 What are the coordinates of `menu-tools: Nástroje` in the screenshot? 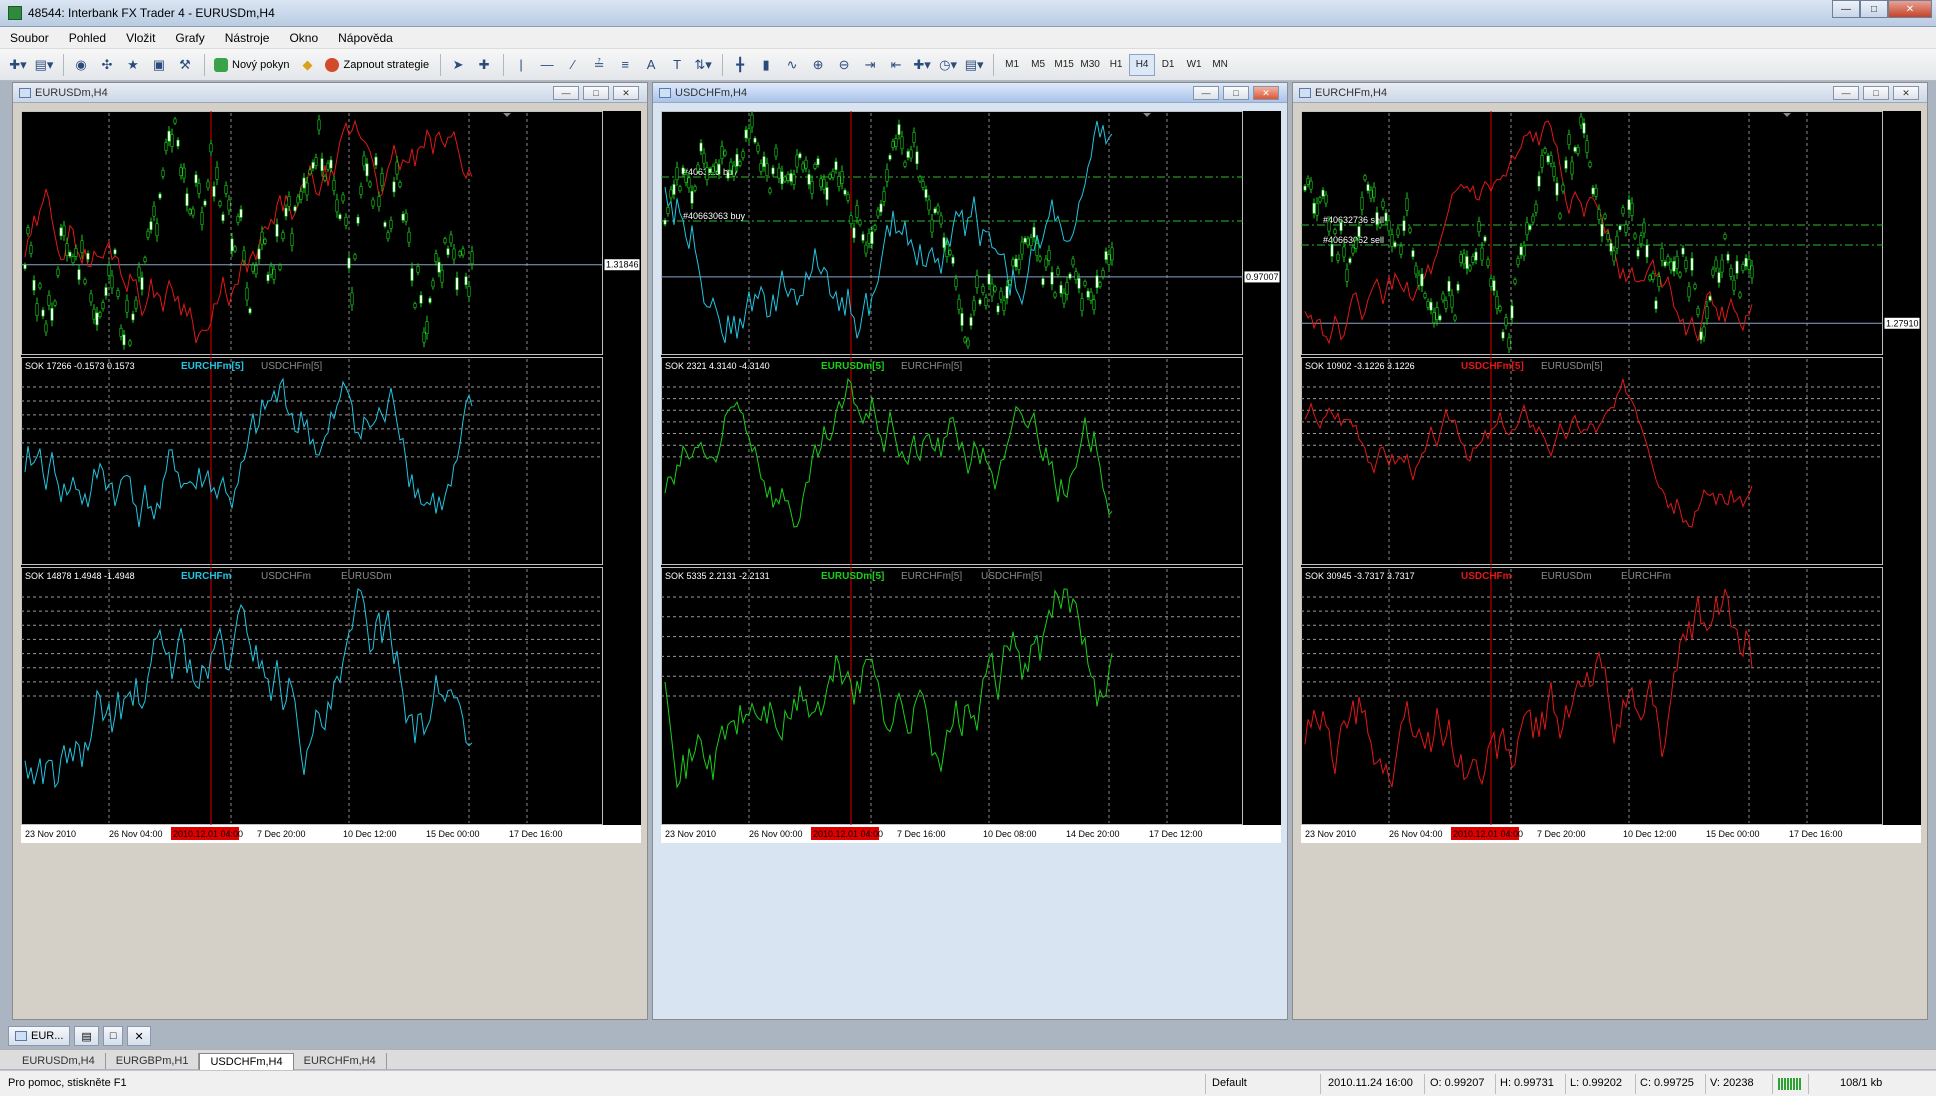 It's located at (247, 38).